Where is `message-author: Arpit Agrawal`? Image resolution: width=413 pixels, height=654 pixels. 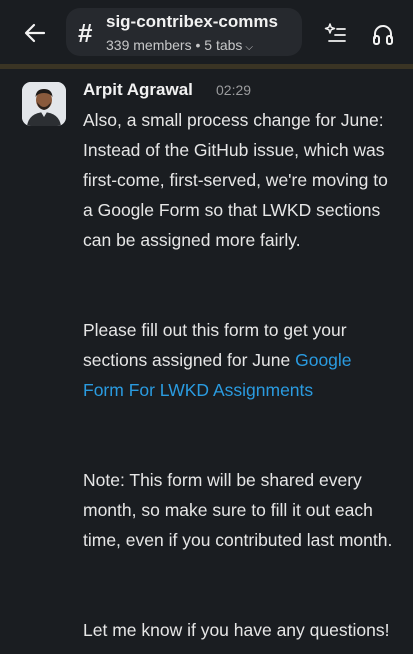 message-author: Arpit Agrawal is located at coordinates (138, 90).